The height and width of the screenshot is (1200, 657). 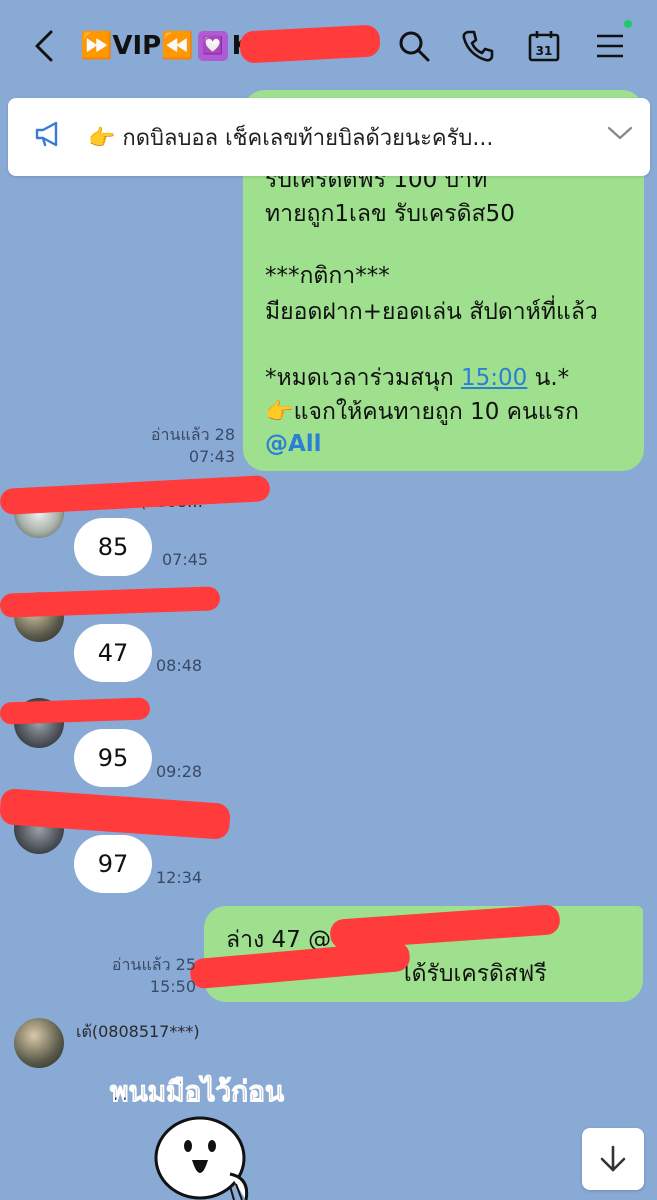 I want to click on mention-all-link: @All, so click(x=293, y=444).